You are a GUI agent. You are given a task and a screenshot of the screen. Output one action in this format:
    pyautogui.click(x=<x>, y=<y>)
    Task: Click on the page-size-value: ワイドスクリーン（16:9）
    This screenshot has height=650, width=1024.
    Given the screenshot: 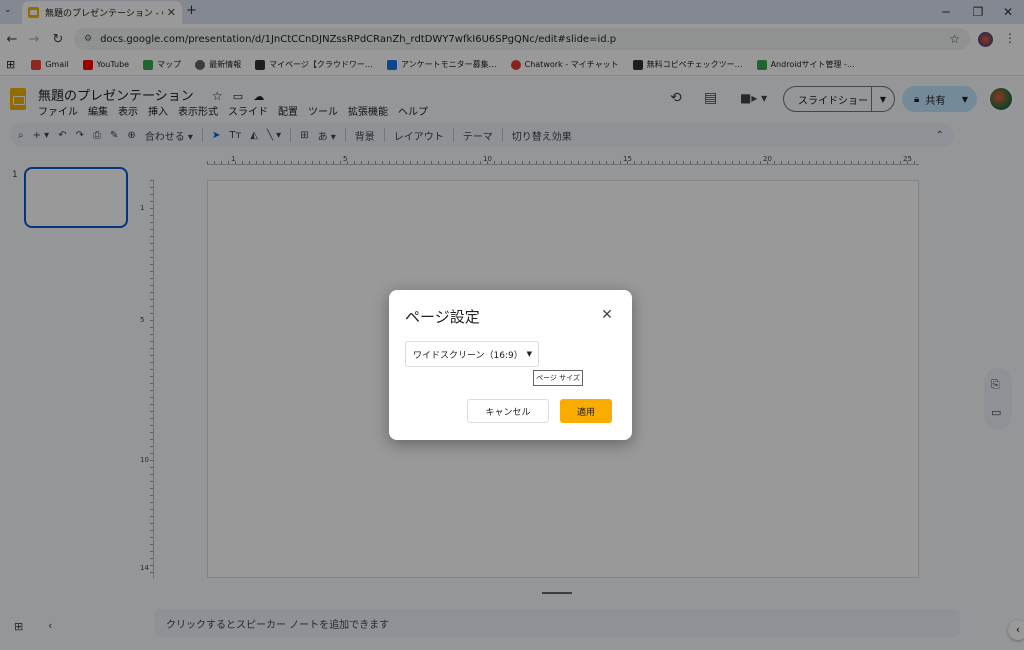 What is the action you would take?
    pyautogui.click(x=468, y=355)
    